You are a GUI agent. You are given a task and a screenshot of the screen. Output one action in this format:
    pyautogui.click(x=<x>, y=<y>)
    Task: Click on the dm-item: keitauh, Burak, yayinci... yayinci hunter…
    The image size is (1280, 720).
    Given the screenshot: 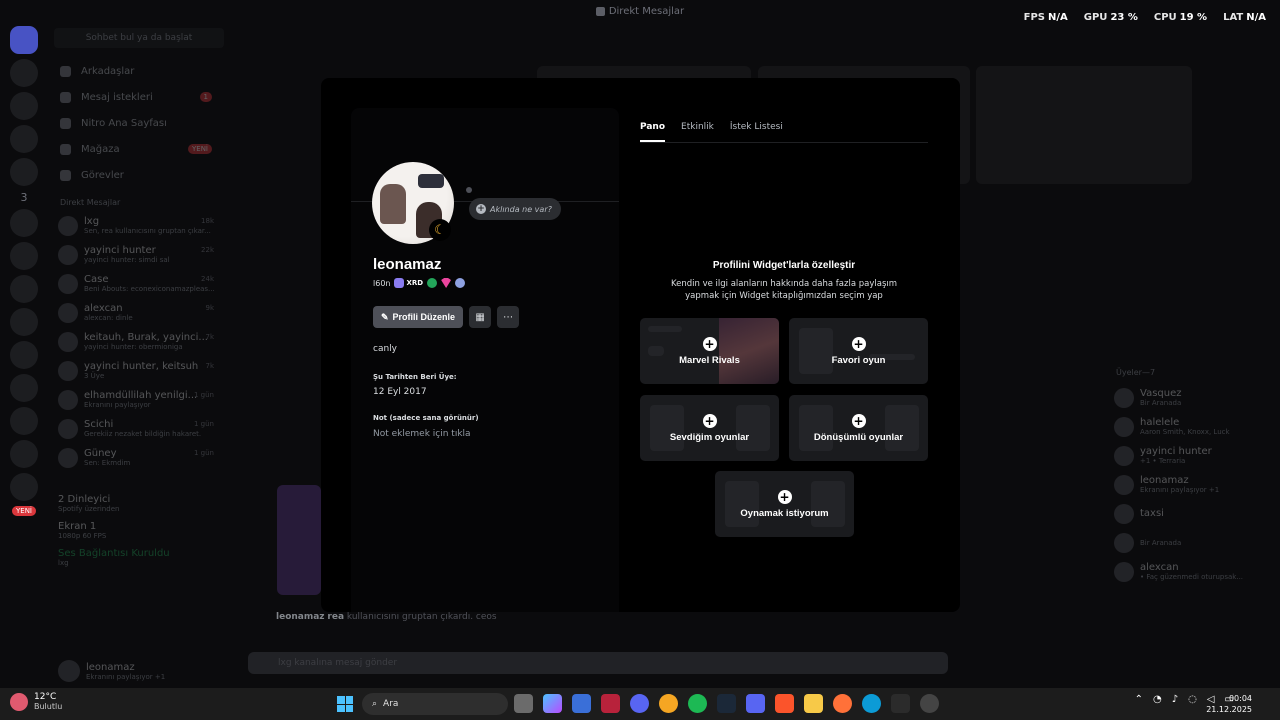 What is the action you would take?
    pyautogui.click(x=139, y=341)
    